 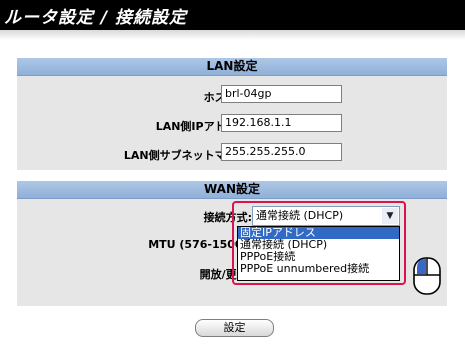 What do you see at coordinates (281, 123) in the screenshot?
I see `lan-ip-input: 192.168.1.1` at bounding box center [281, 123].